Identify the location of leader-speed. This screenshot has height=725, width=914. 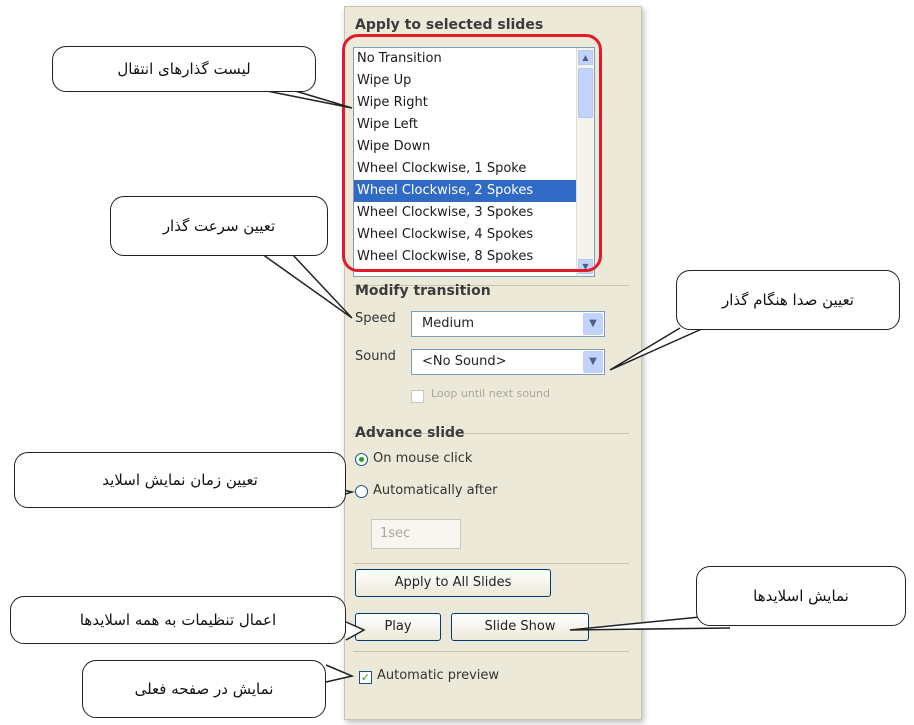
(307, 286).